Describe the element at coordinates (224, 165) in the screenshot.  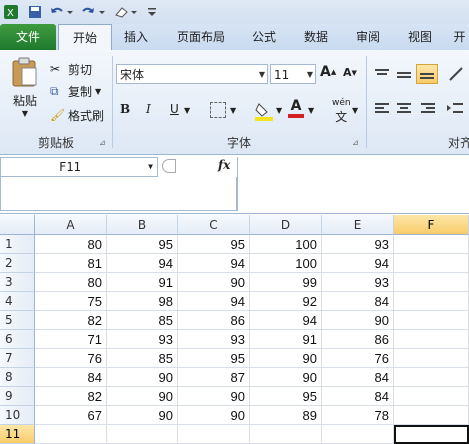
I see `insert-function-button: fx` at that location.